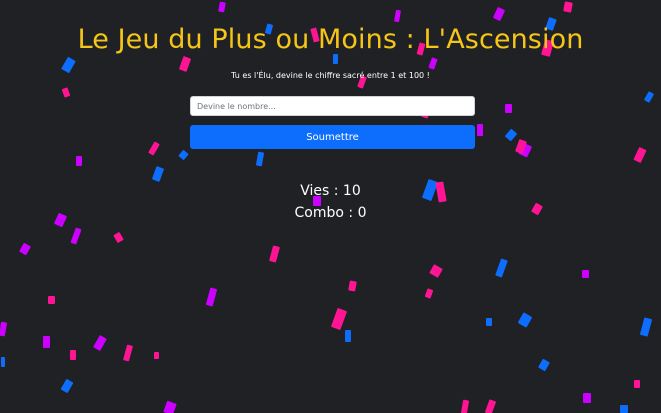 The image size is (661, 413). Describe the element at coordinates (332, 106) in the screenshot. I see `guess-input` at that location.